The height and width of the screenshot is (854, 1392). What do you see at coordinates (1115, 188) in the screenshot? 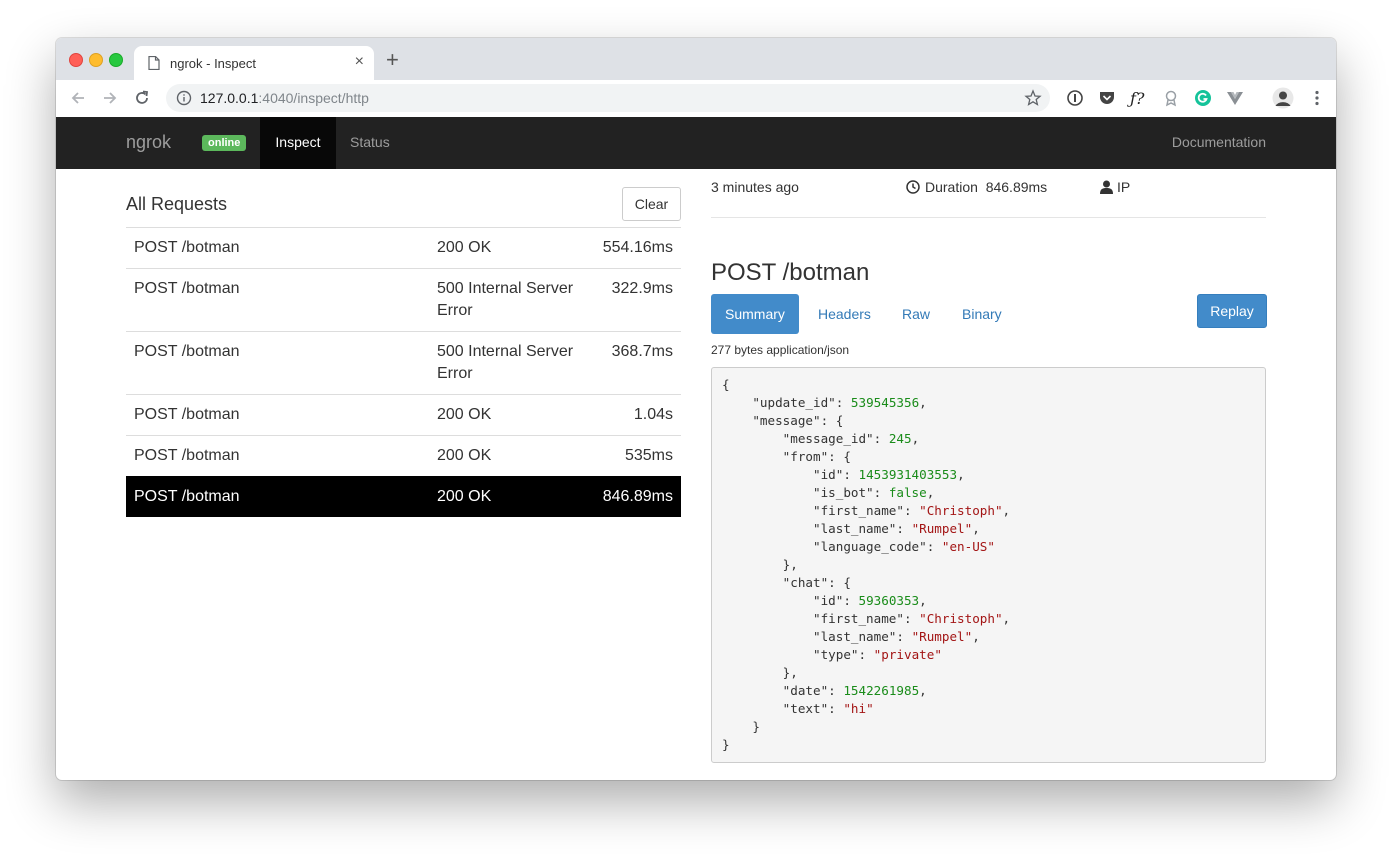
I see `request-ip: IP` at bounding box center [1115, 188].